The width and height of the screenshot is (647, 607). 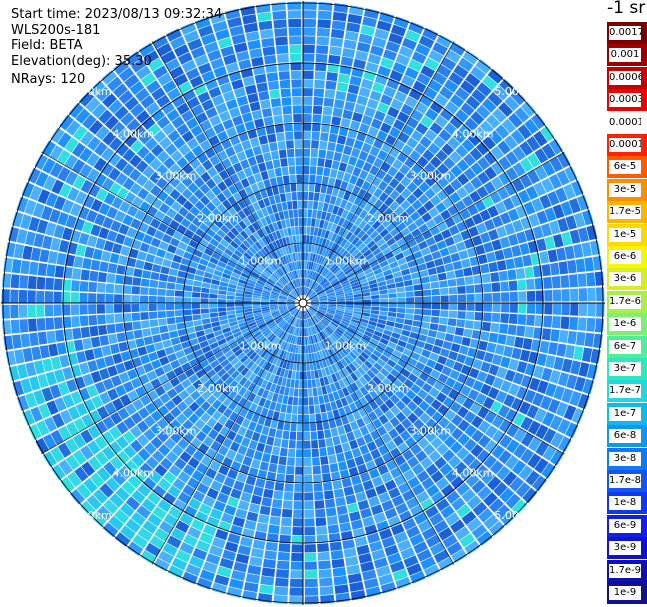 What do you see at coordinates (176, 176) in the screenshot?
I see `range-label: 3.00km` at bounding box center [176, 176].